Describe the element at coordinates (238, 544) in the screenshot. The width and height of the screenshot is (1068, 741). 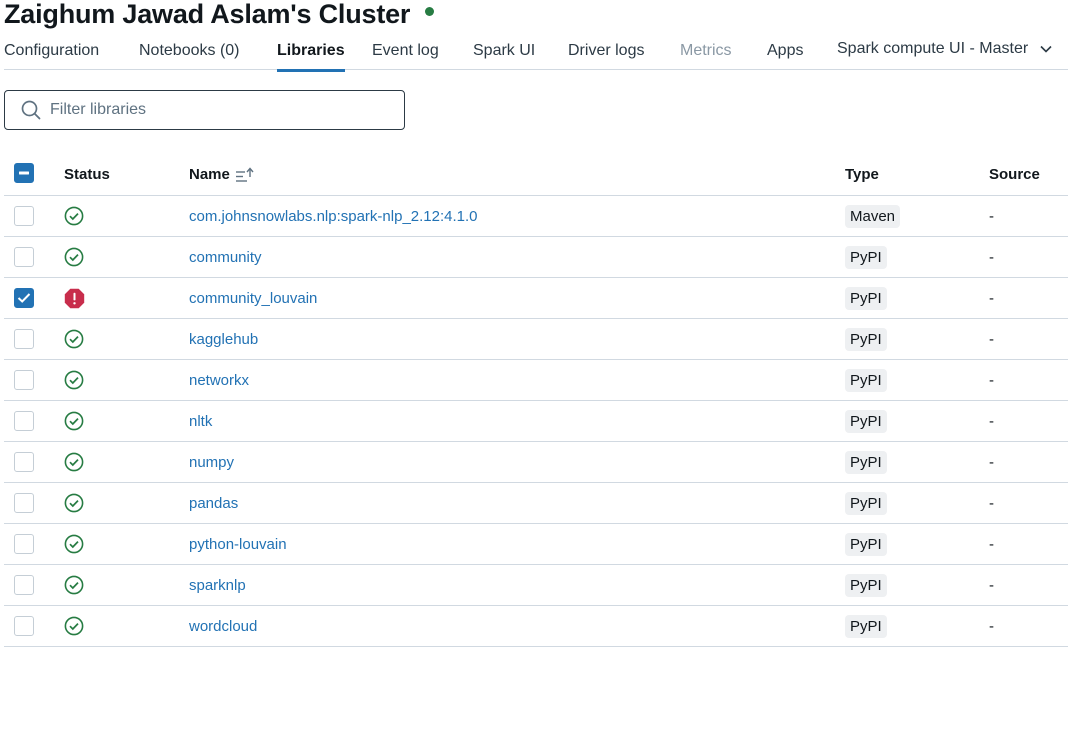
I see `library-name-link: python-louvain` at that location.